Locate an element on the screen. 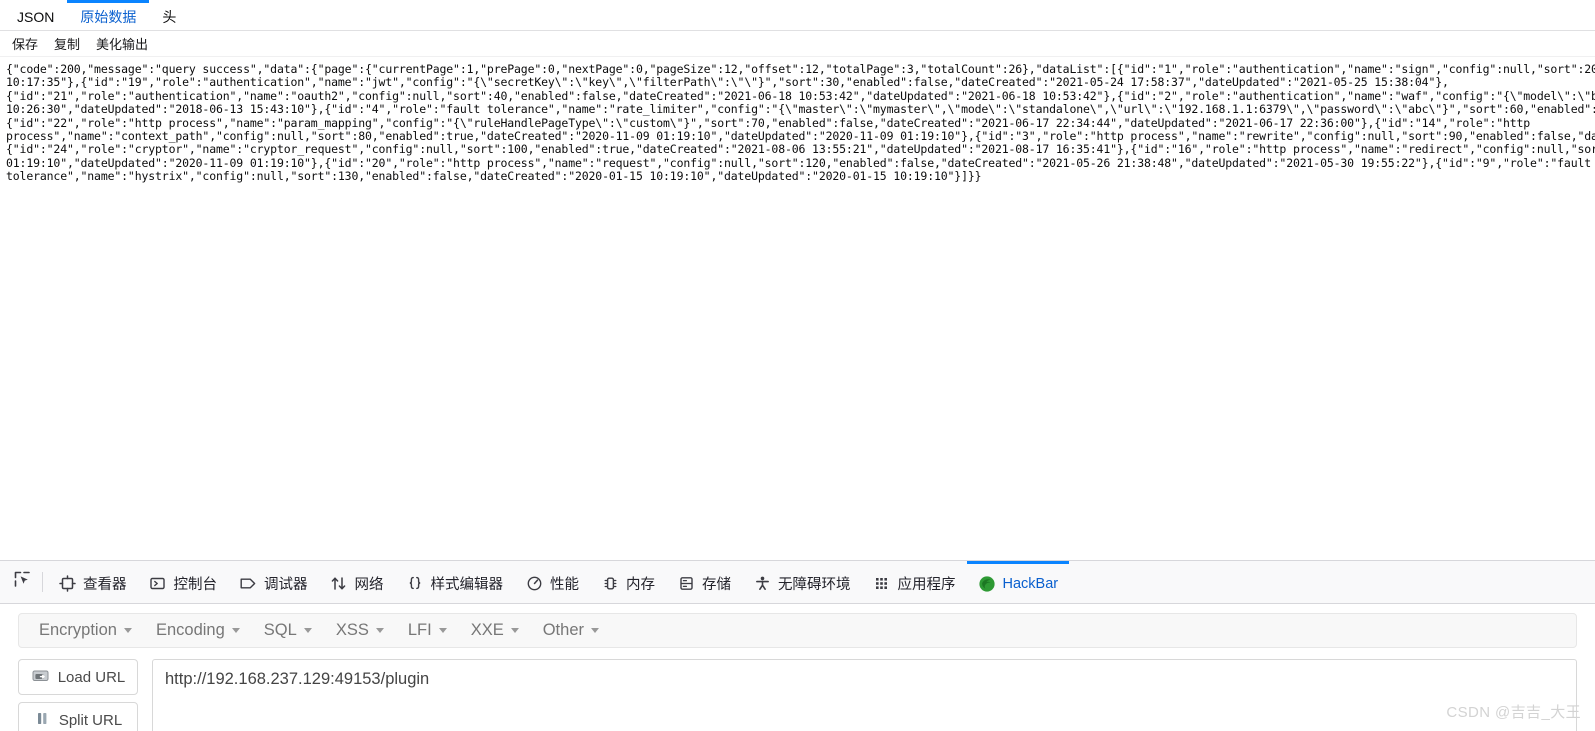  tab-console: 控制台 is located at coordinates (183, 582).